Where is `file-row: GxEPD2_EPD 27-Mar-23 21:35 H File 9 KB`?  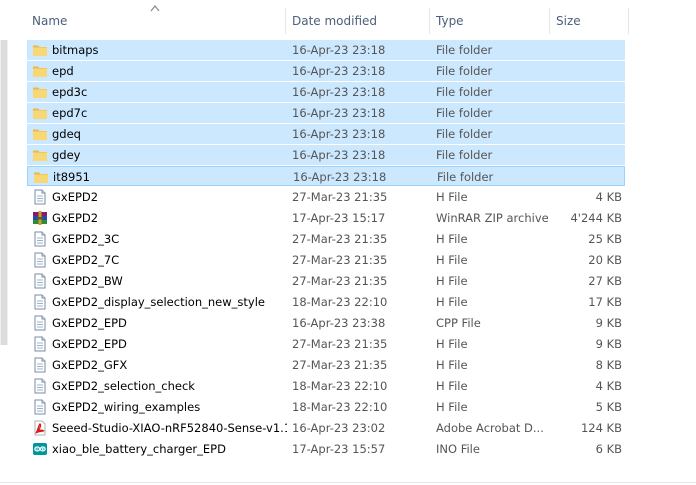 file-row: GxEPD2_EPD 27-Mar-23 21:35 H File 9 KB is located at coordinates (326, 344).